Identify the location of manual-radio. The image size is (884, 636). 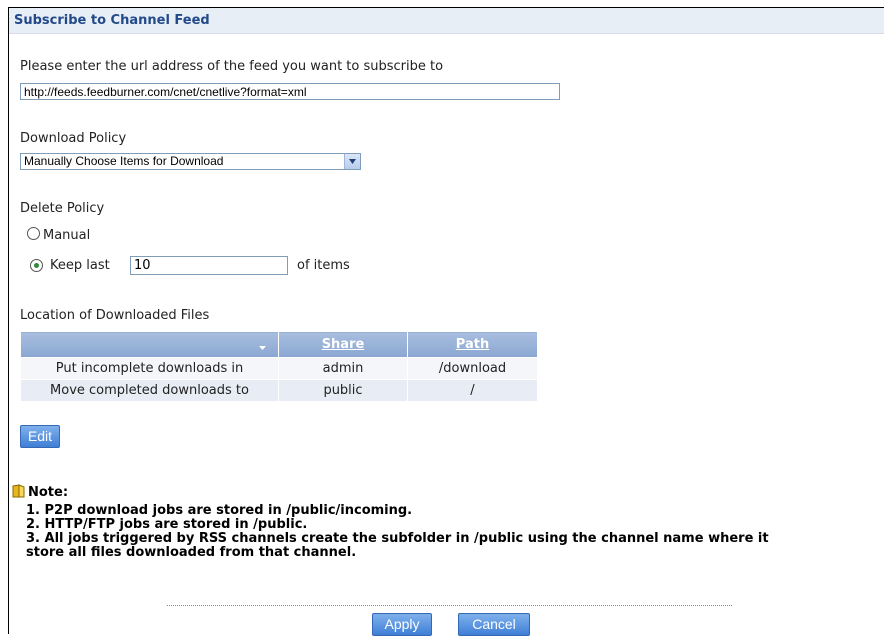
(33, 233).